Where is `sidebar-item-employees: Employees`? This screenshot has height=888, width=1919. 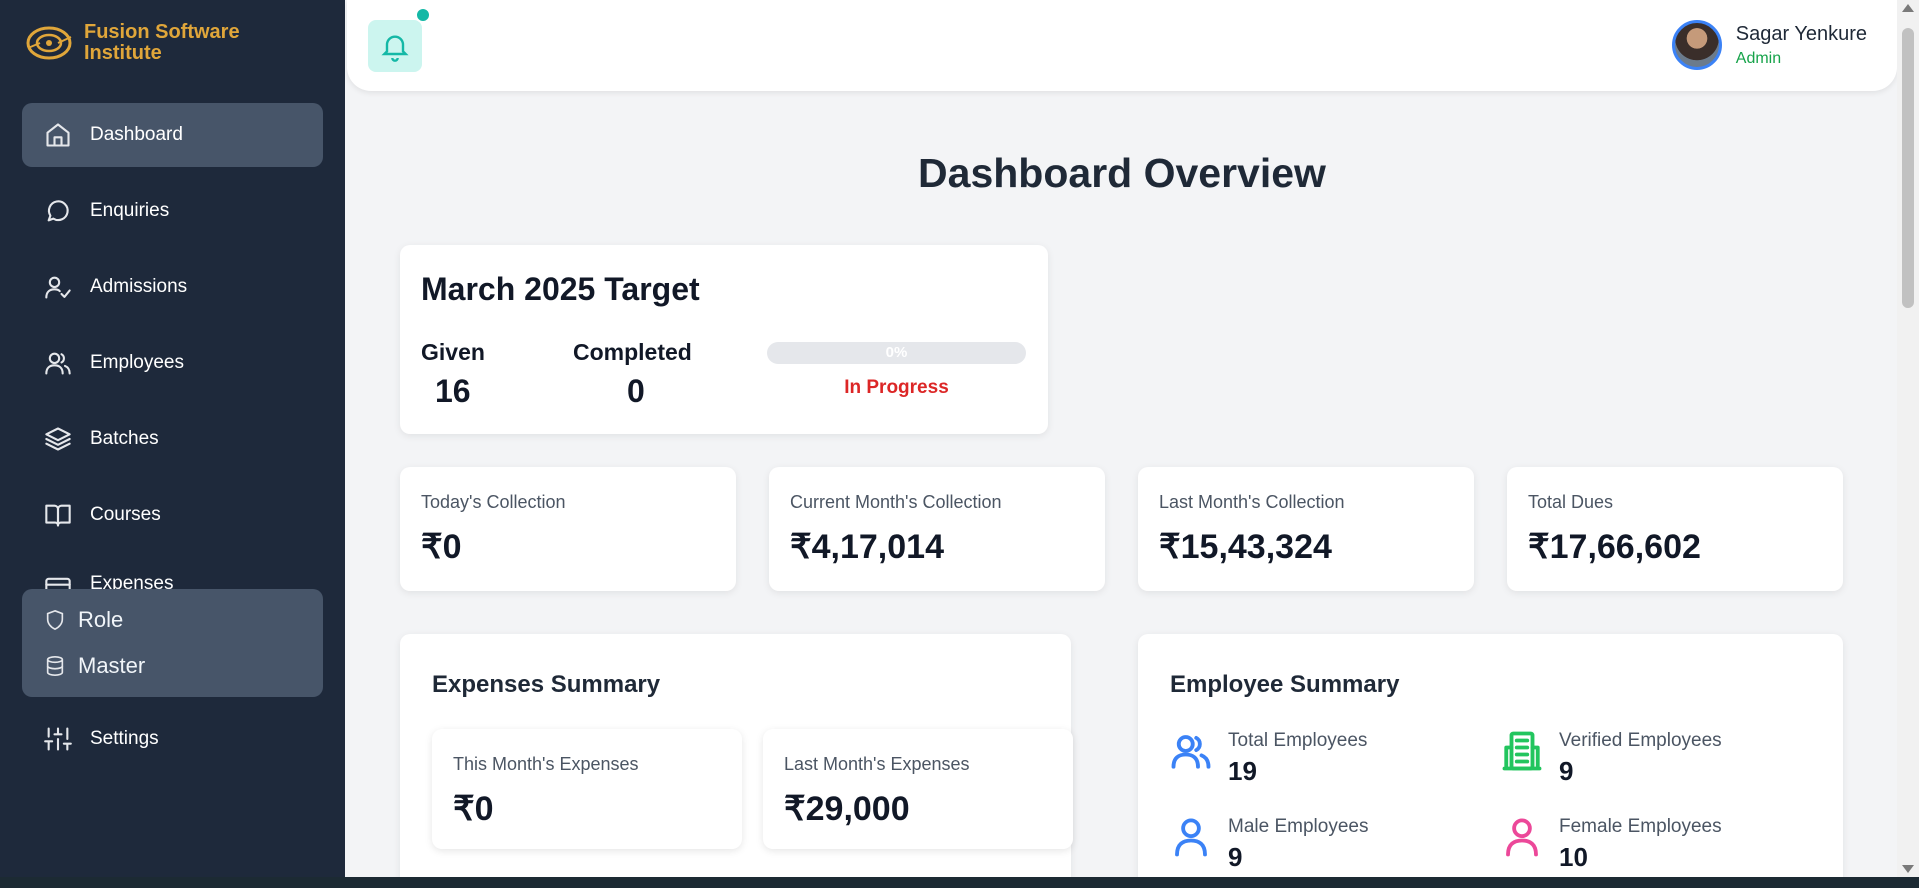 sidebar-item-employees: Employees is located at coordinates (172, 363).